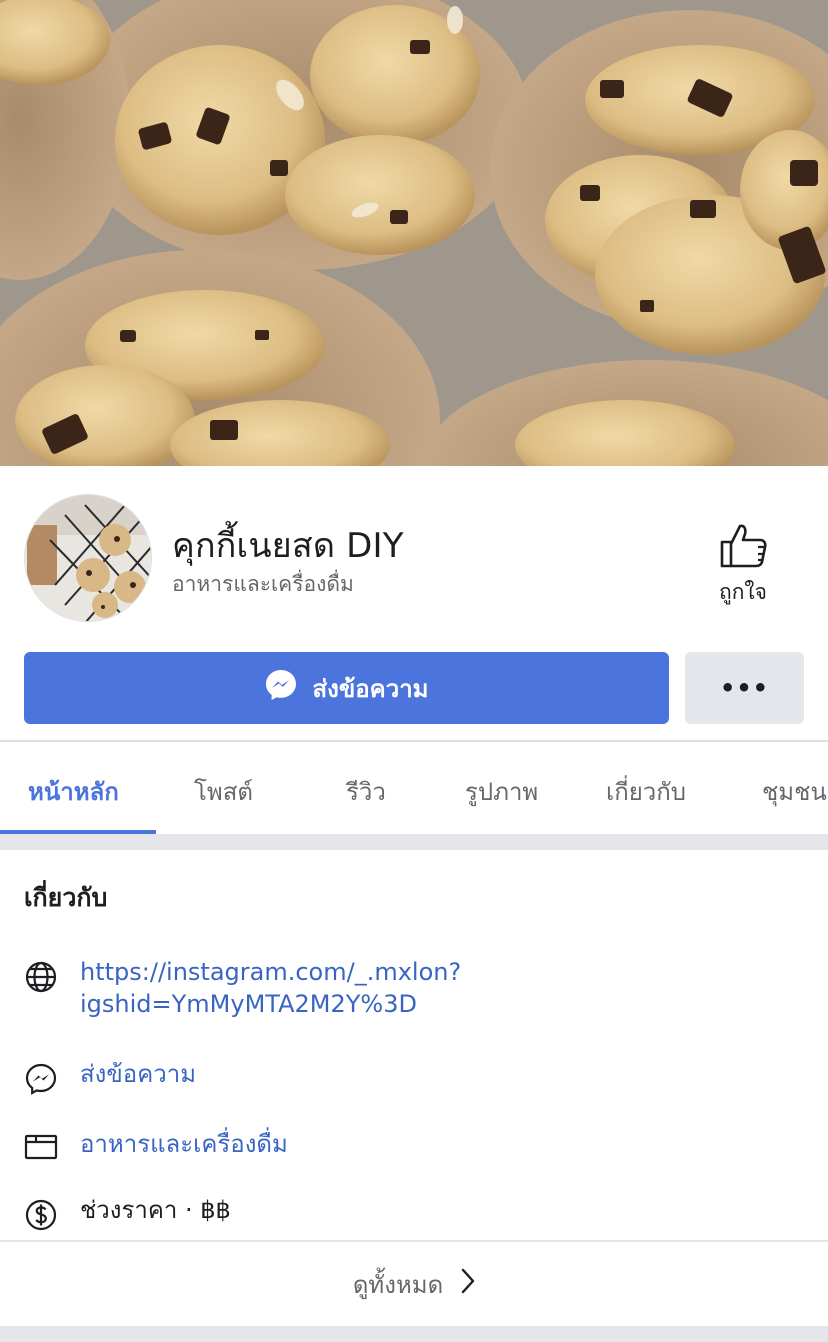 The height and width of the screenshot is (1342, 828). Describe the element at coordinates (743, 592) in the screenshot. I see `like-label: ถูกใจ` at that location.